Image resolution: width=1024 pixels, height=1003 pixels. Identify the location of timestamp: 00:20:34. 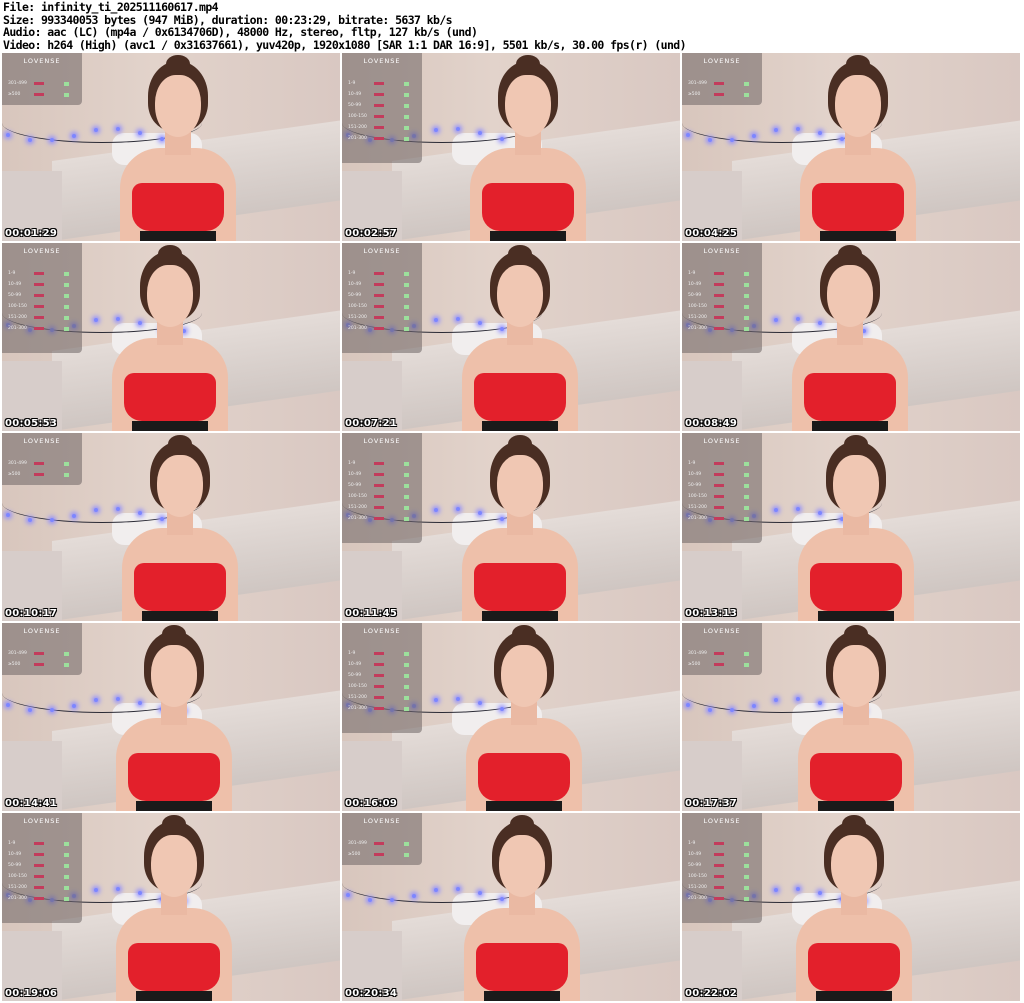
(371, 993).